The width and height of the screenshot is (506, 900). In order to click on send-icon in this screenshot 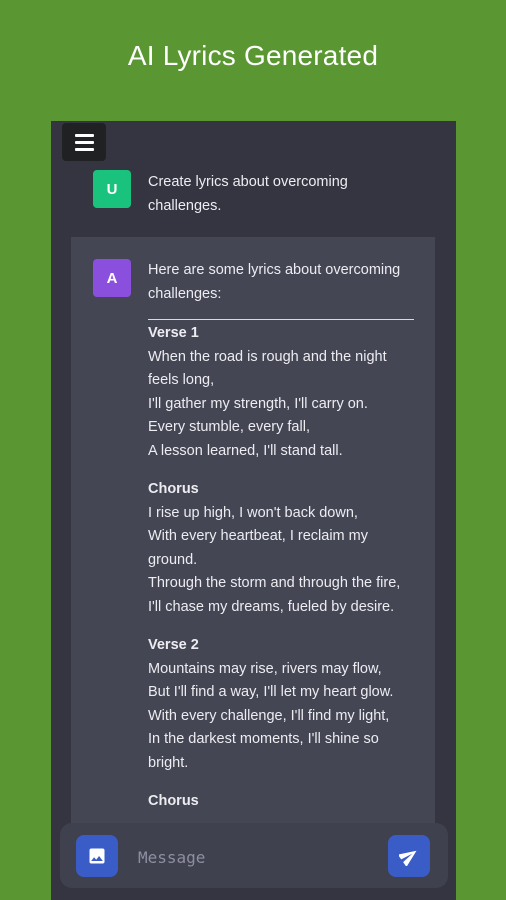, I will do `click(408, 858)`.